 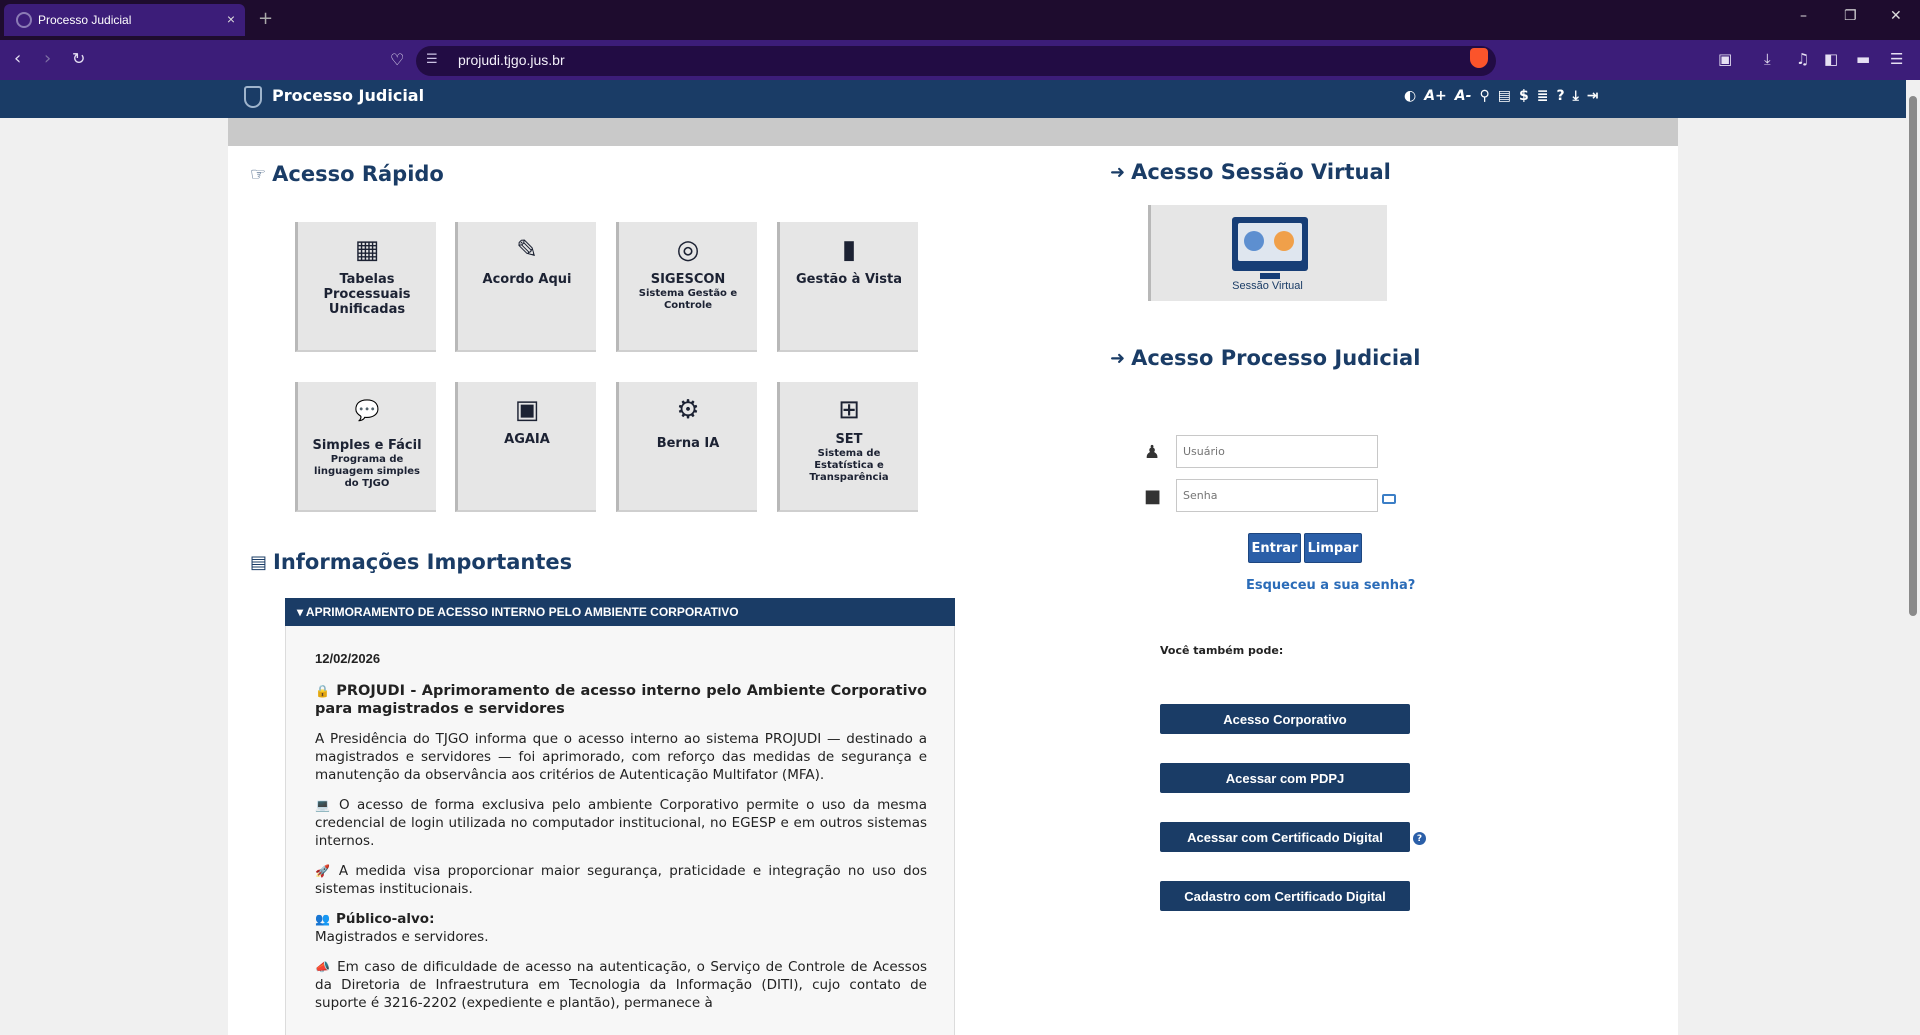 I want to click on chip-icon: ▣, so click(x=527, y=410).